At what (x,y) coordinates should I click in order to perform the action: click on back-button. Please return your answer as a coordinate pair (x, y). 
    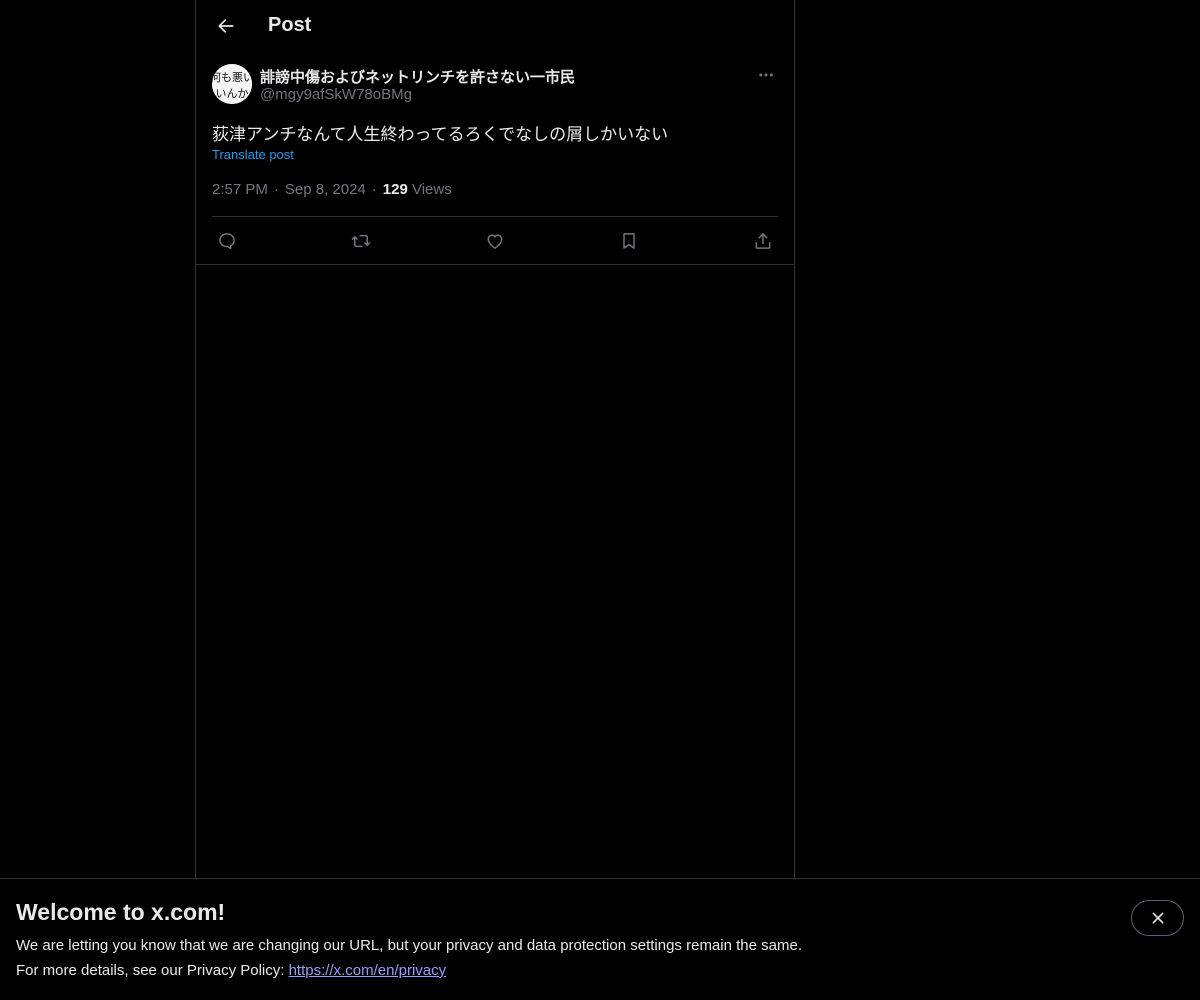
    Looking at the image, I should click on (226, 26).